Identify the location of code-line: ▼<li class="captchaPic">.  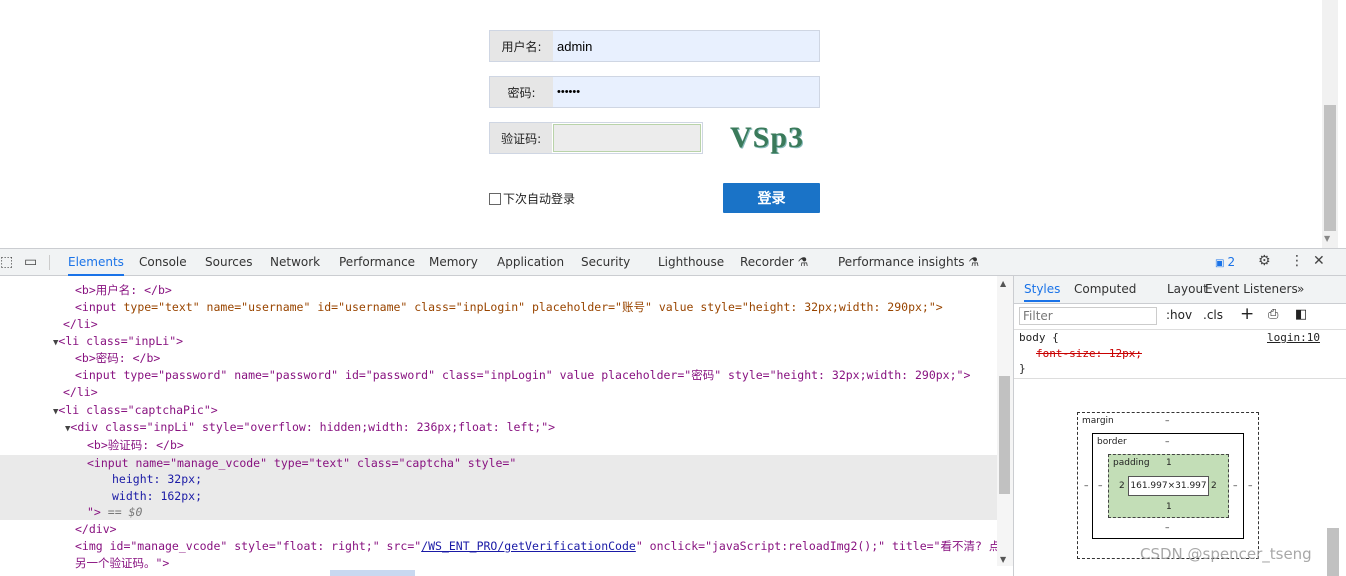
(135, 410).